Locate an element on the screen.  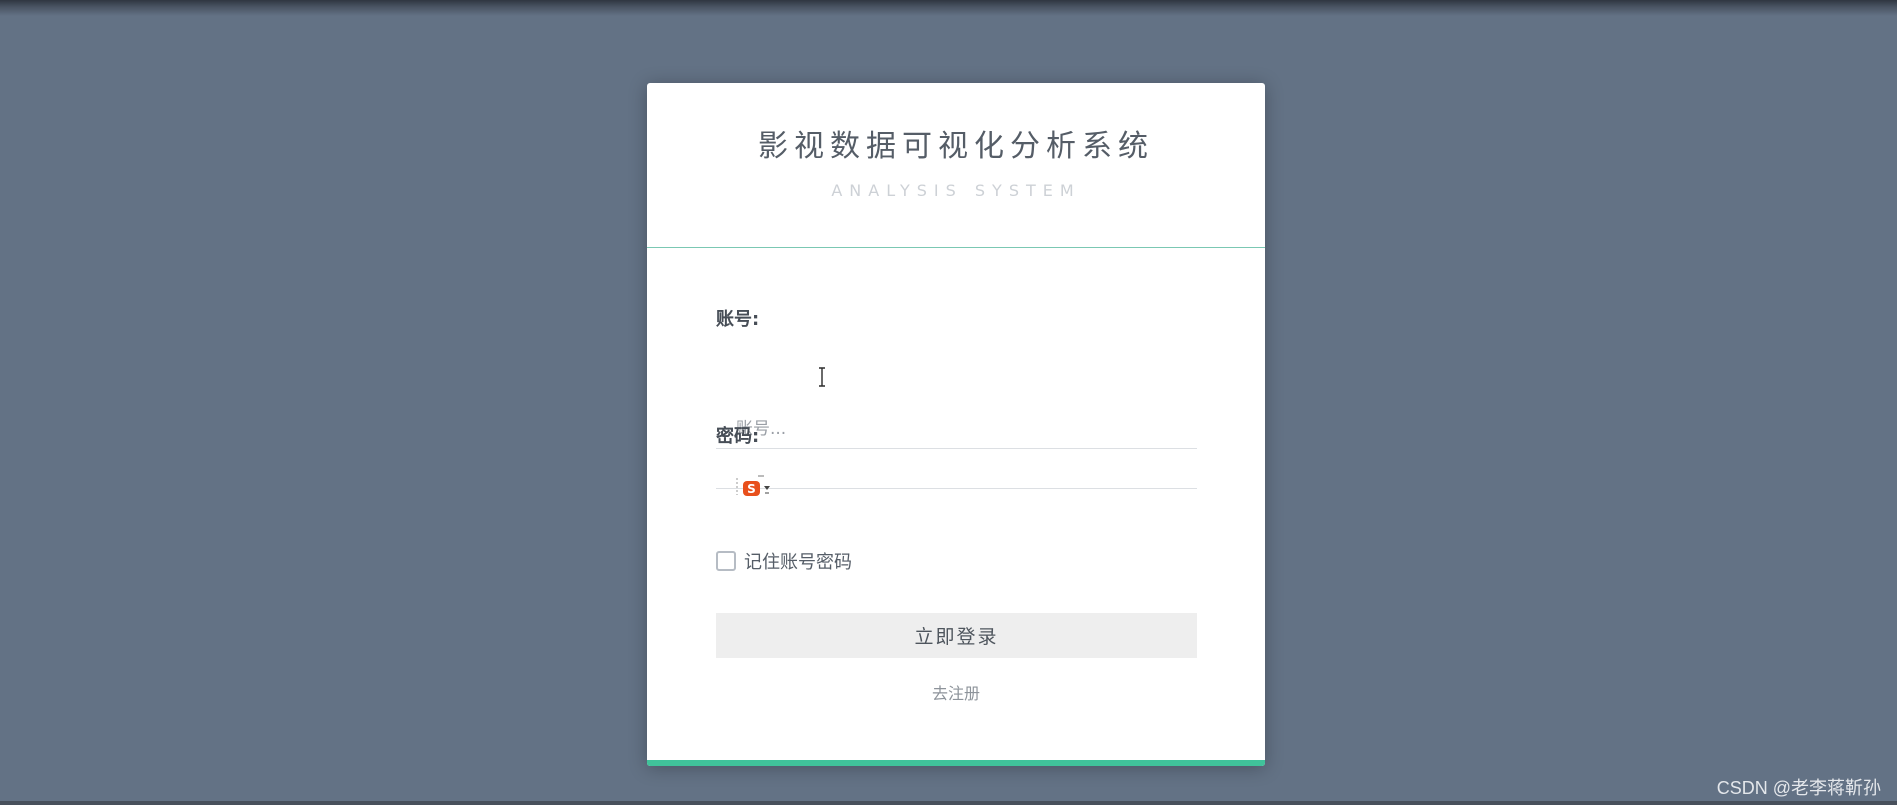
text-cursor-icon is located at coordinates (822, 377).